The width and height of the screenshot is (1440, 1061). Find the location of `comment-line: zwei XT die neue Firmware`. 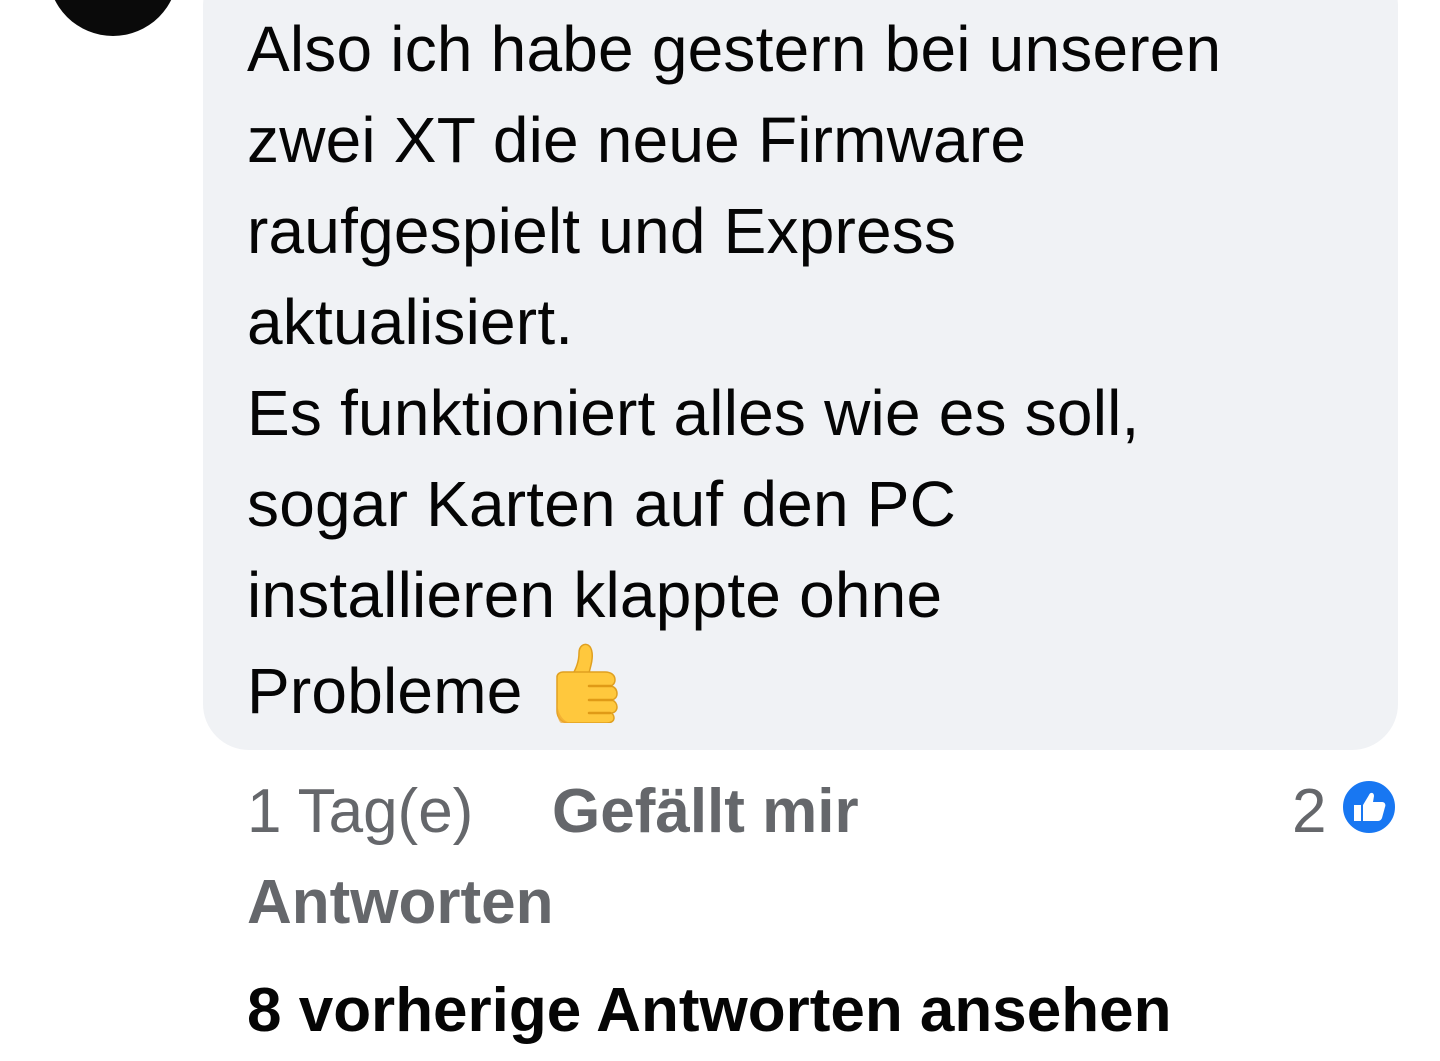

comment-line: zwei XT die neue Firmware is located at coordinates (637, 140).